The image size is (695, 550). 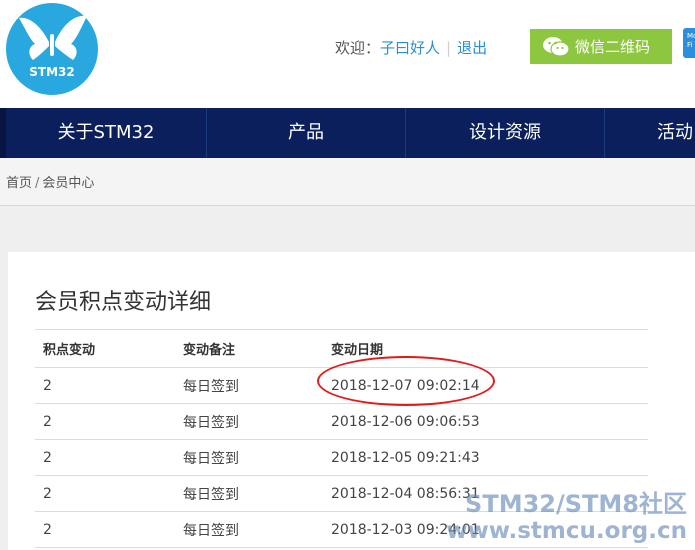 I want to click on table-row: 2 每日签到 2018-12-06 09:06:53, so click(x=341, y=422).